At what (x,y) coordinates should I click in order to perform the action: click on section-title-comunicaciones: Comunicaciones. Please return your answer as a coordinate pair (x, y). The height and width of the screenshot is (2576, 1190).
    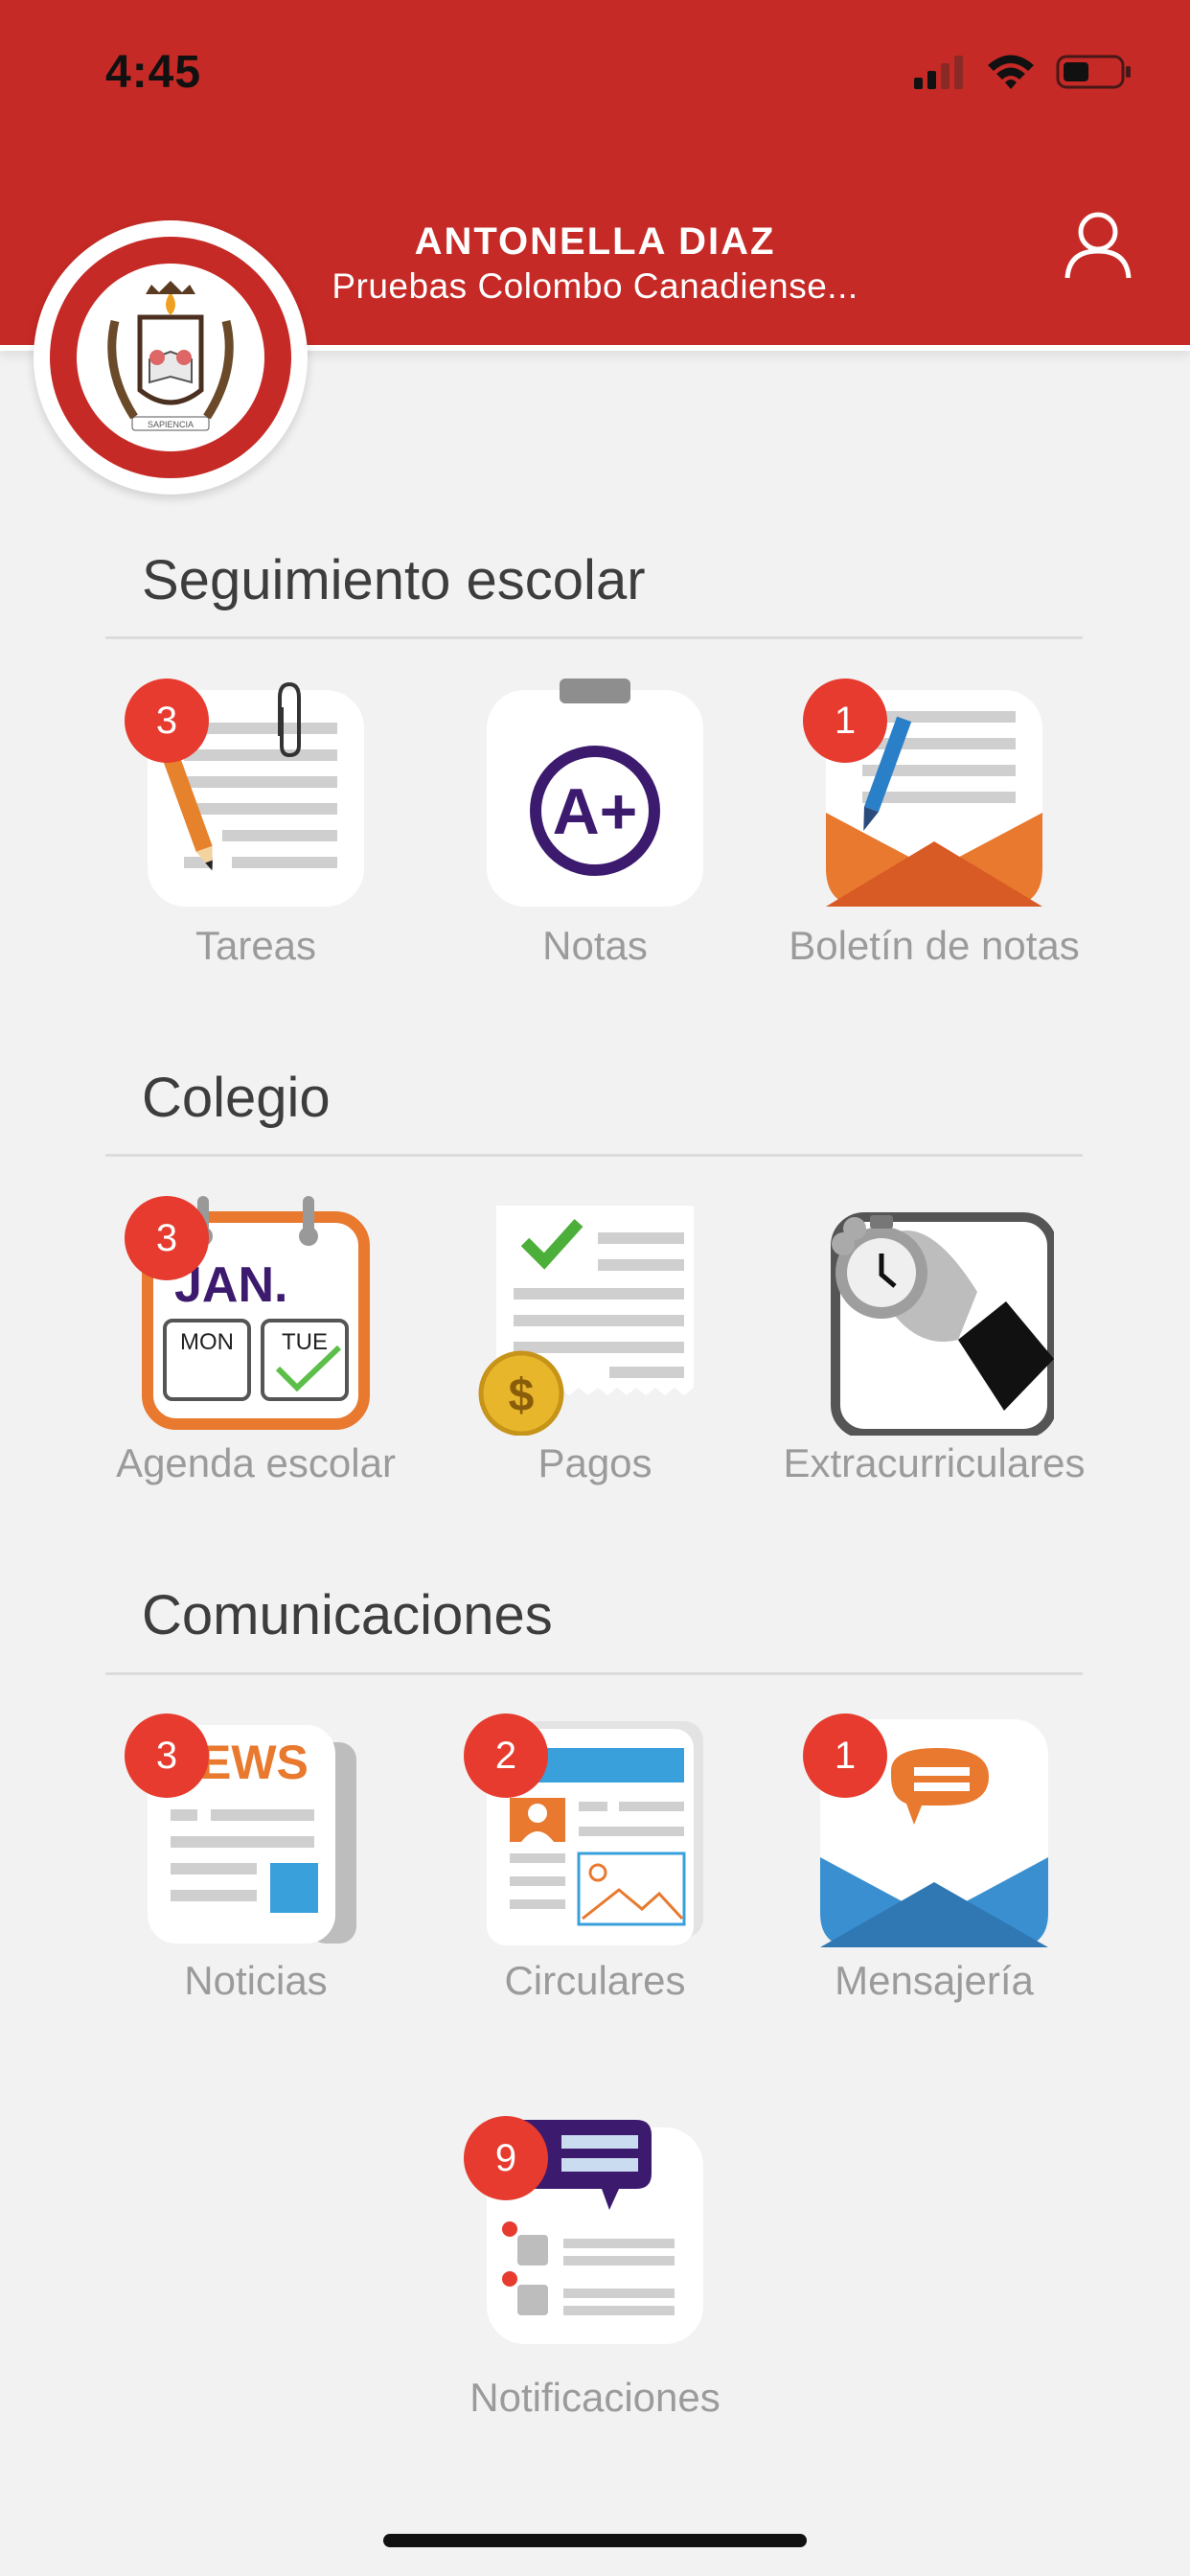
    Looking at the image, I should click on (348, 1615).